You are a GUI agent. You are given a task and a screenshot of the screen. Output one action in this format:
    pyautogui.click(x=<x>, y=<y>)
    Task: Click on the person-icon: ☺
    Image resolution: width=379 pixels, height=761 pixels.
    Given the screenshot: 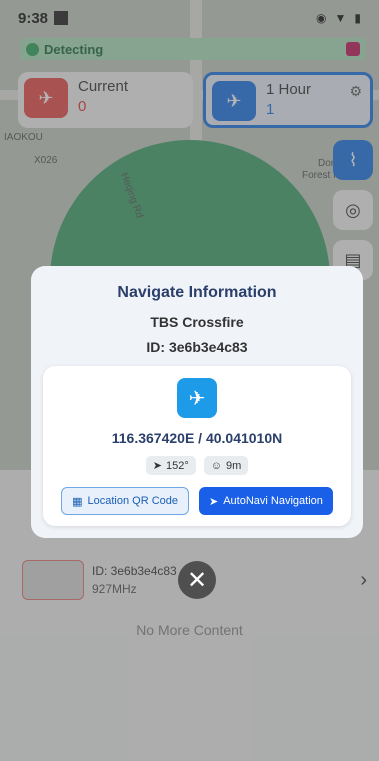 What is the action you would take?
    pyautogui.click(x=216, y=465)
    